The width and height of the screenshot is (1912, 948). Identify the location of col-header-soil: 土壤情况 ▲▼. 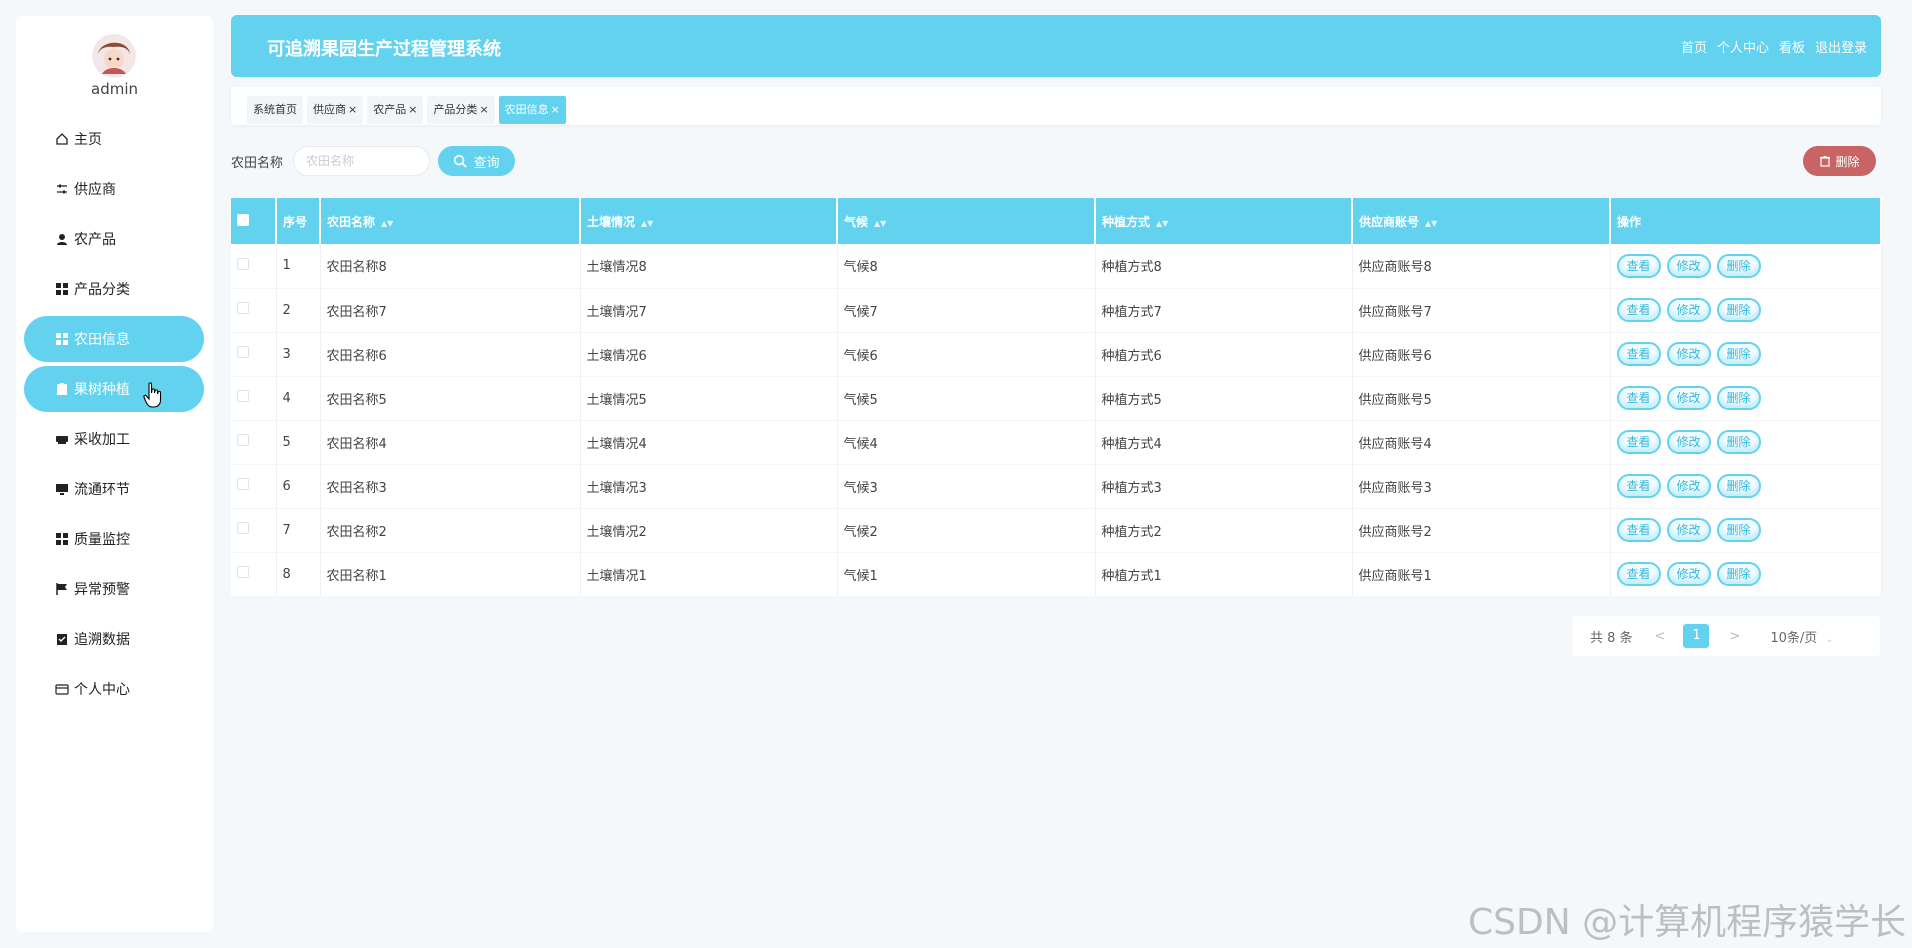
(709, 221).